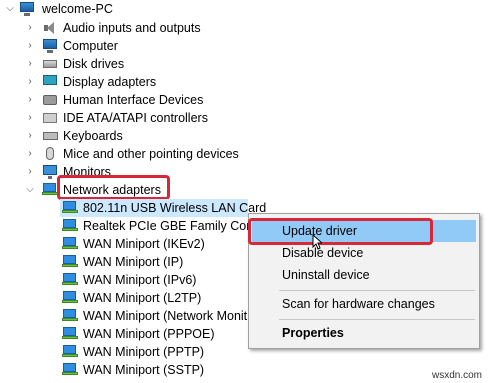 The image size is (488, 383). I want to click on adapter-label: WAN Miniport (PPTP), so click(144, 352).